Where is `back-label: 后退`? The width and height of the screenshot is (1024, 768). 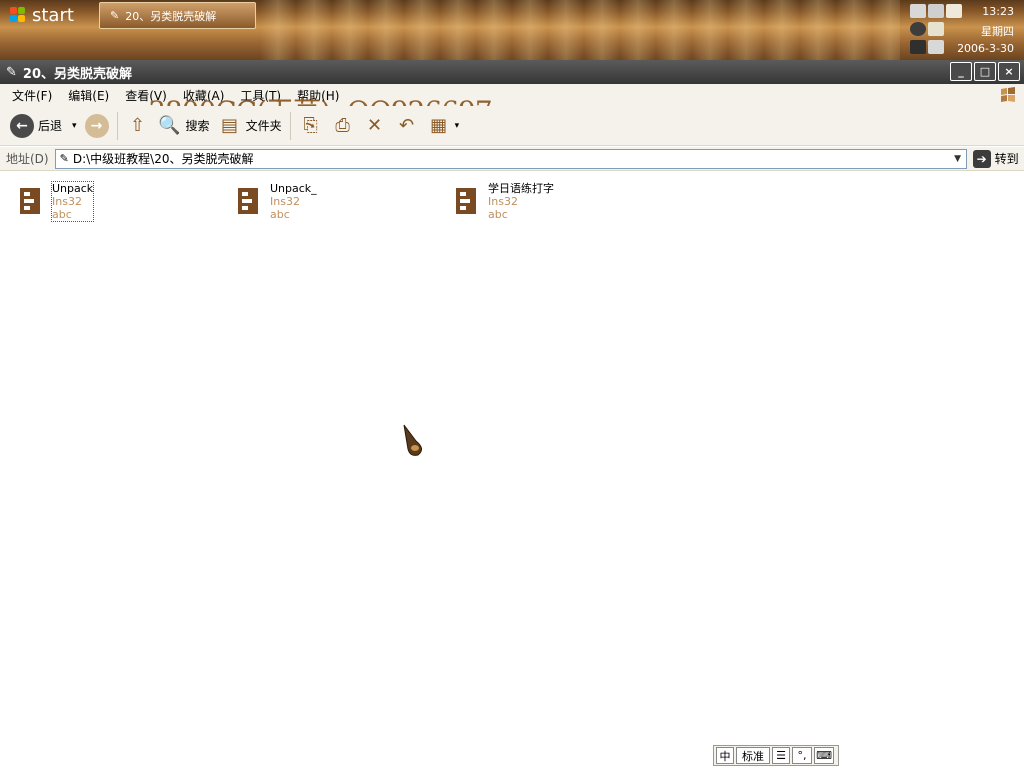
back-label: 后退 is located at coordinates (50, 126).